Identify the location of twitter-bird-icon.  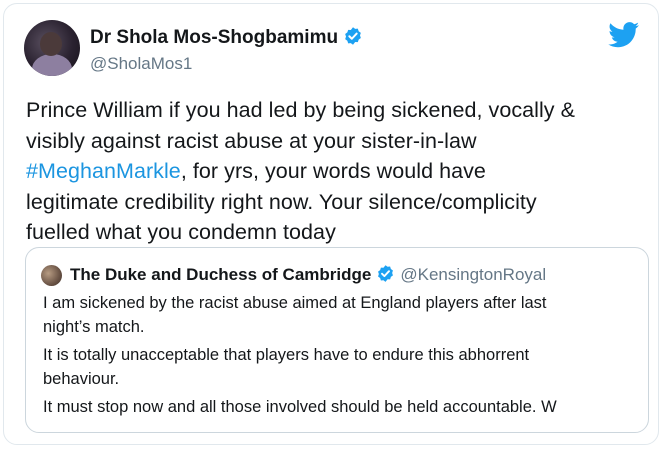
(624, 35).